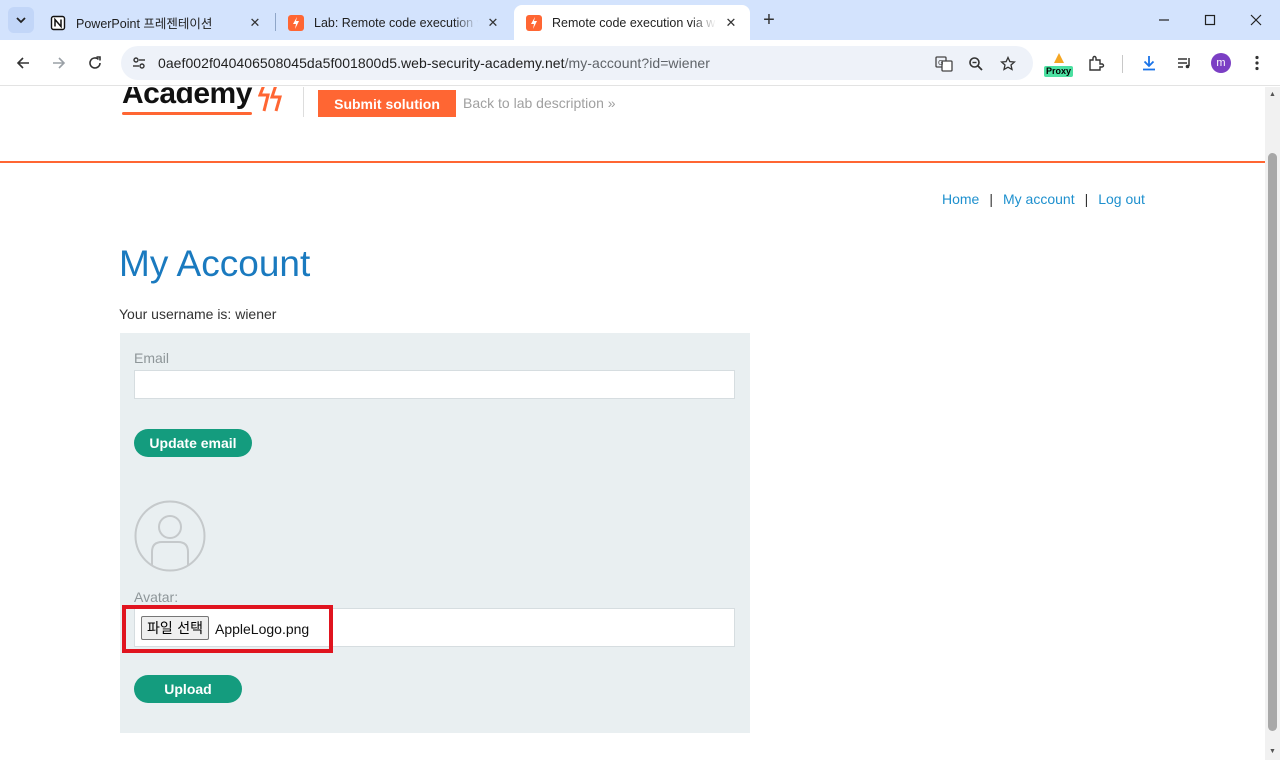 The width and height of the screenshot is (1280, 760). What do you see at coordinates (152, 358) in the screenshot?
I see `email-label: Email` at bounding box center [152, 358].